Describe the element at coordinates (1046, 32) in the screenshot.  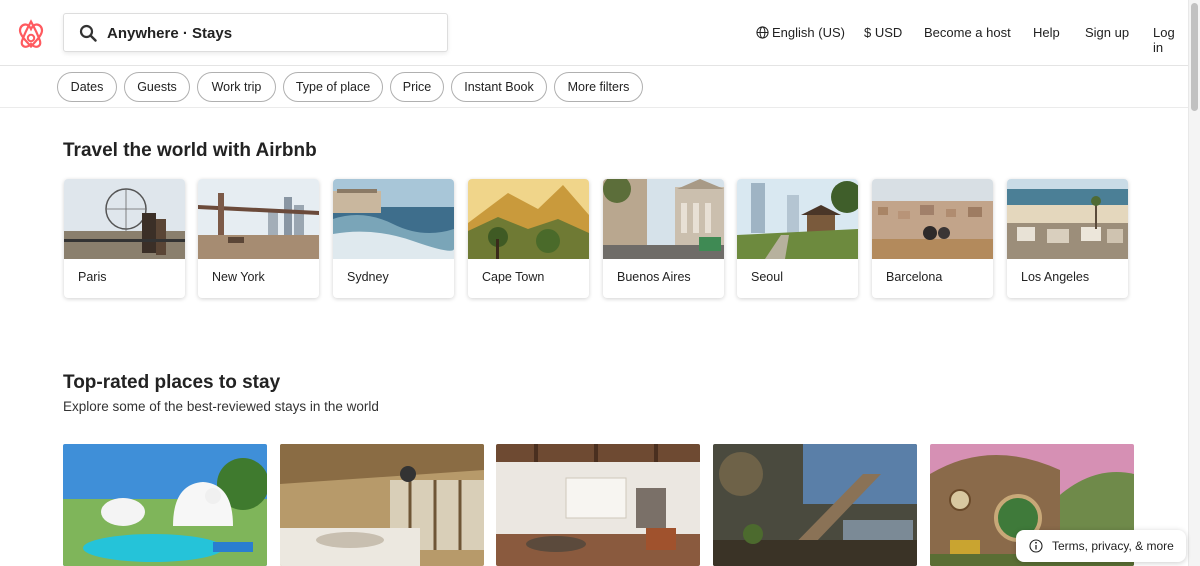
I see `help-link: Help` at that location.